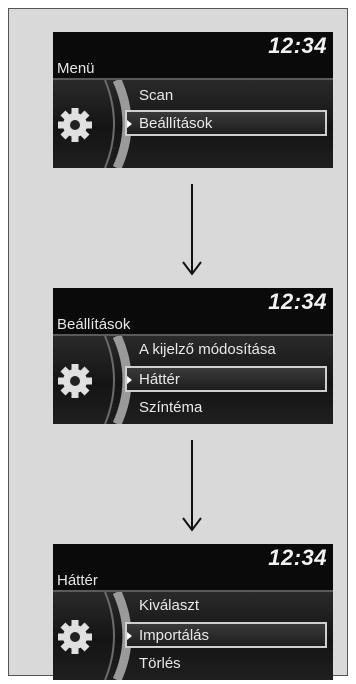 This screenshot has width=356, height=684. I want to click on menu-item-delete: Törlés, so click(160, 663).